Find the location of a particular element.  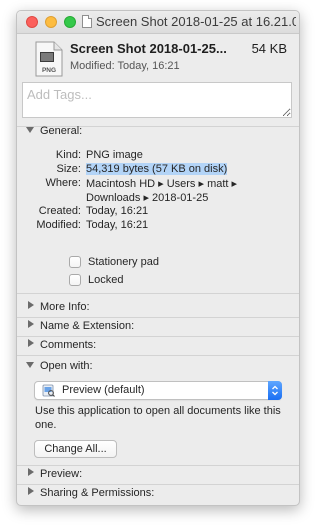

locked-label: Locked is located at coordinates (106, 280).